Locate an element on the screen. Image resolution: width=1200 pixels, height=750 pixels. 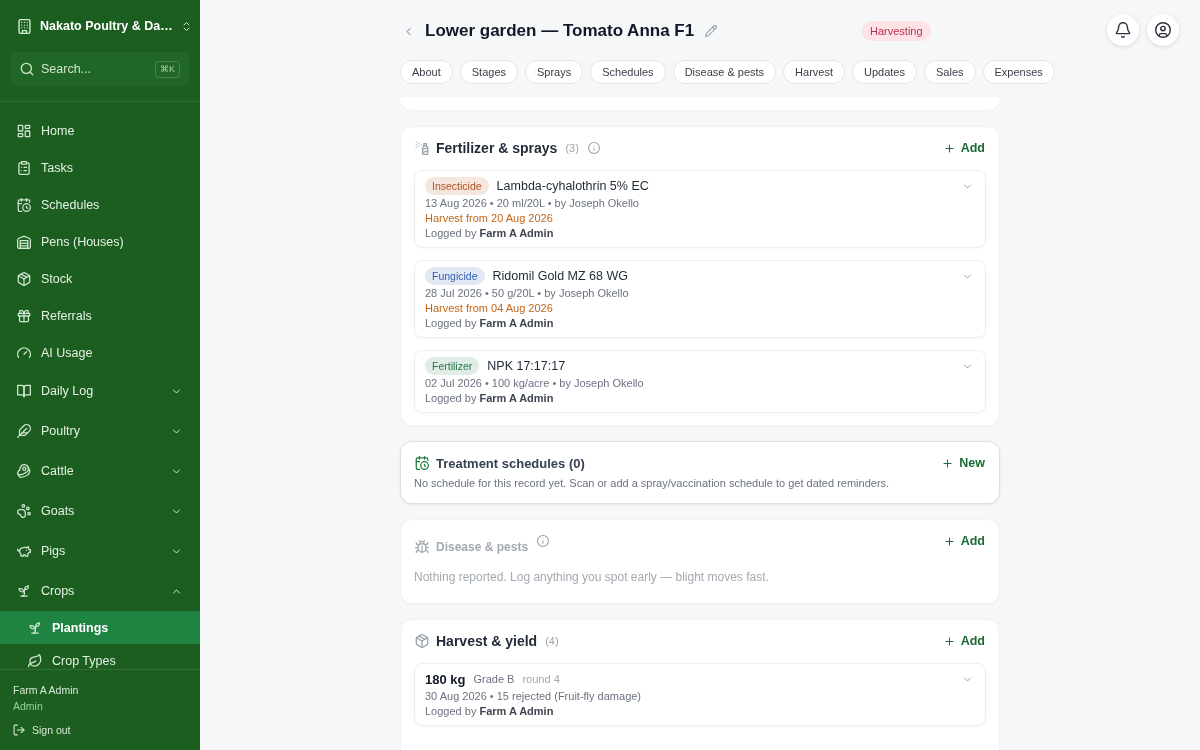
account-button is located at coordinates (1163, 30).